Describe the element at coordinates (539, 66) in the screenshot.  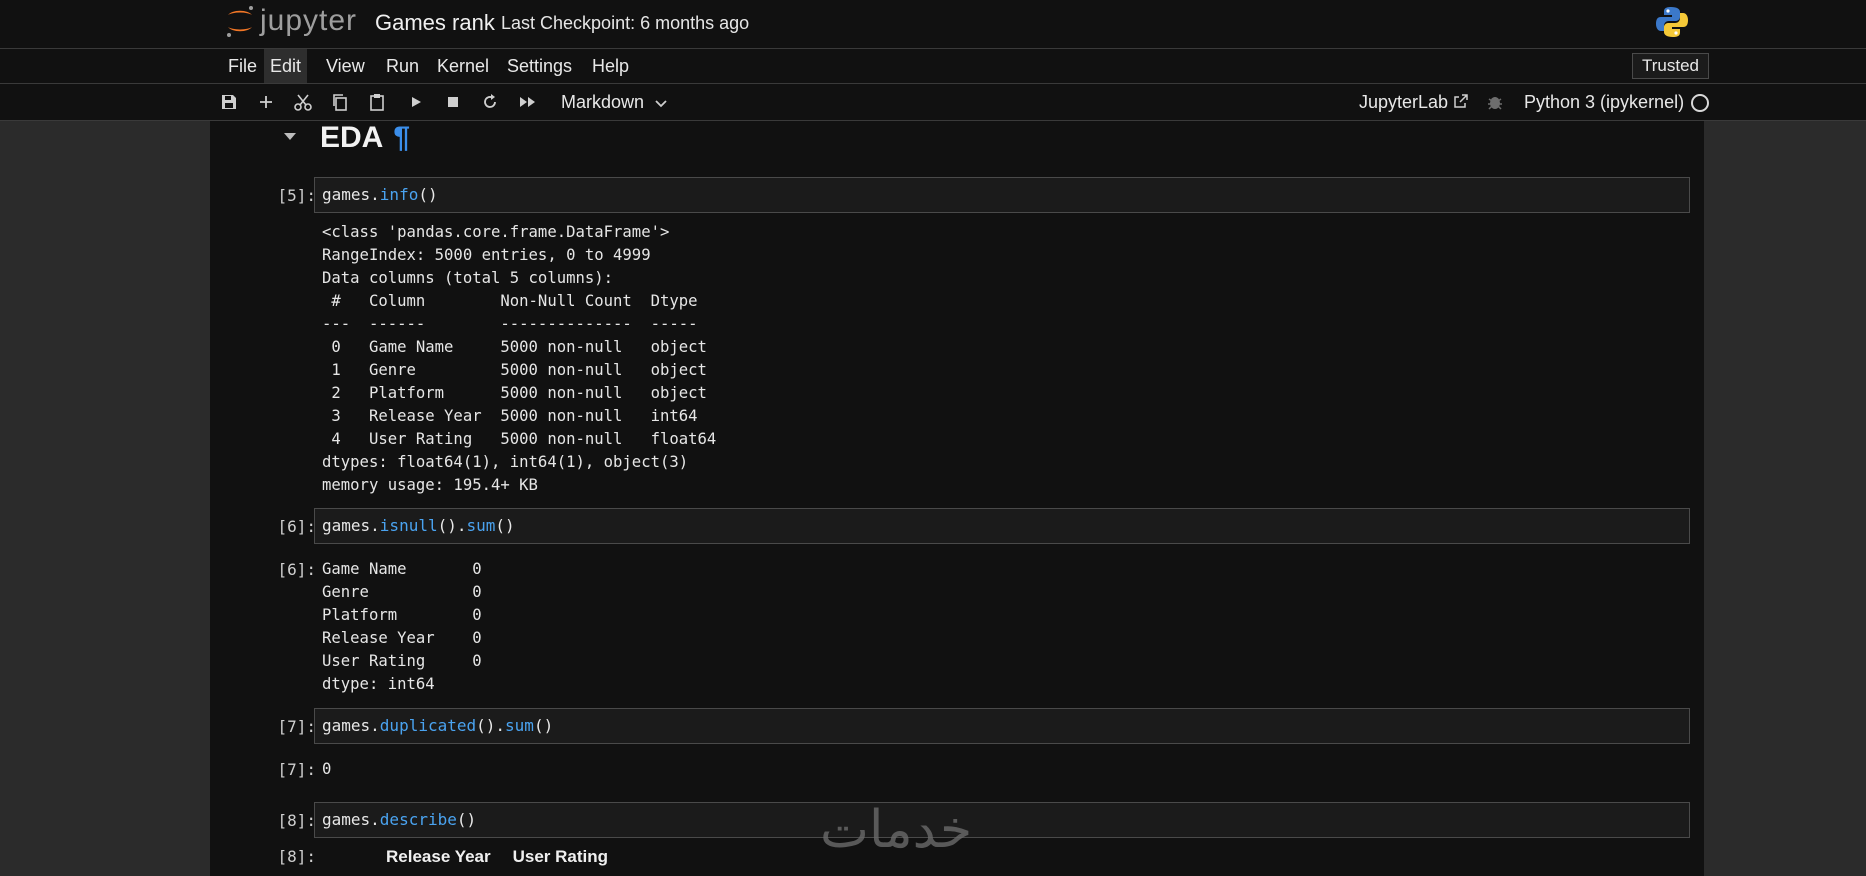
I see `menu-settings: Settings` at that location.